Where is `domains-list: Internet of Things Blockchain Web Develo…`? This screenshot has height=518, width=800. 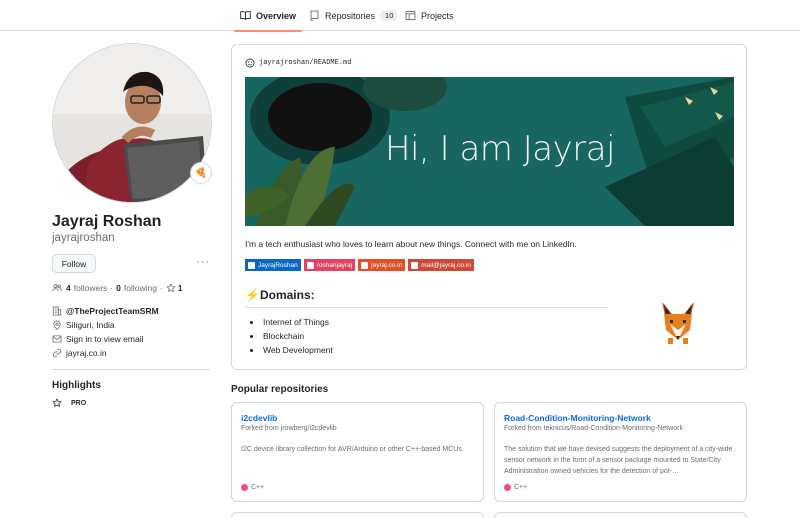 domains-list: Internet of Things Blockchain Web Develo… is located at coordinates (291, 336).